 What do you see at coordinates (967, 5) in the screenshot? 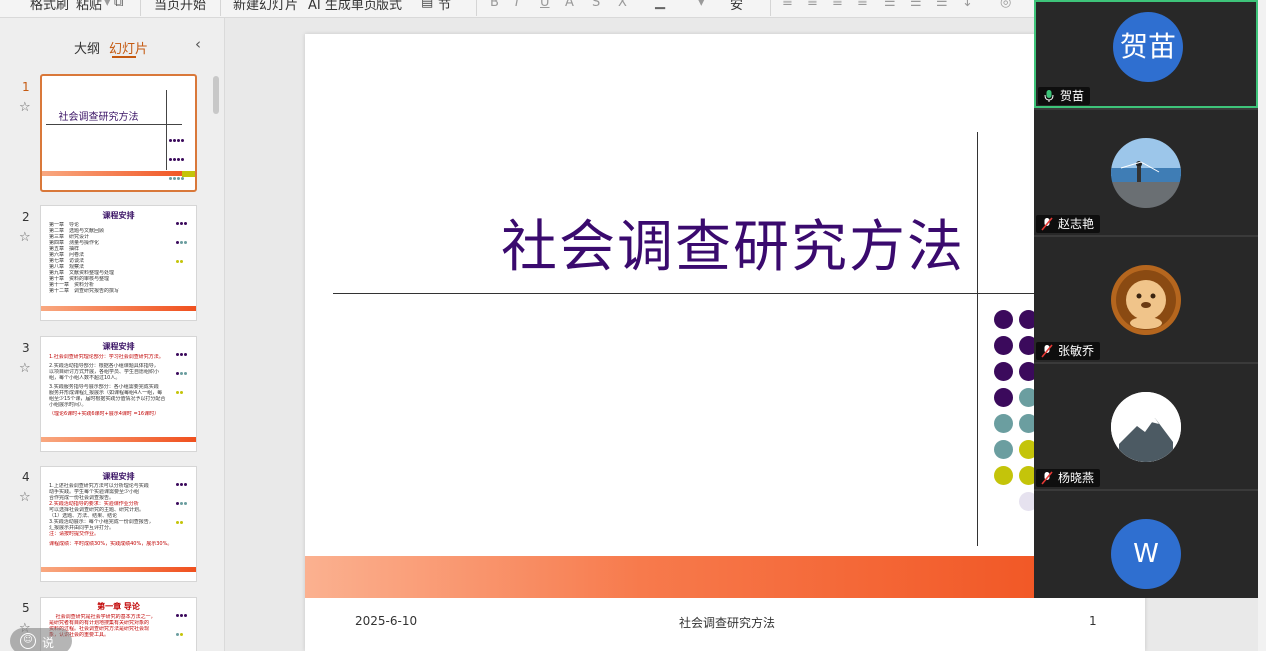
I see `line-spacing-icon: ↕` at bounding box center [967, 5].